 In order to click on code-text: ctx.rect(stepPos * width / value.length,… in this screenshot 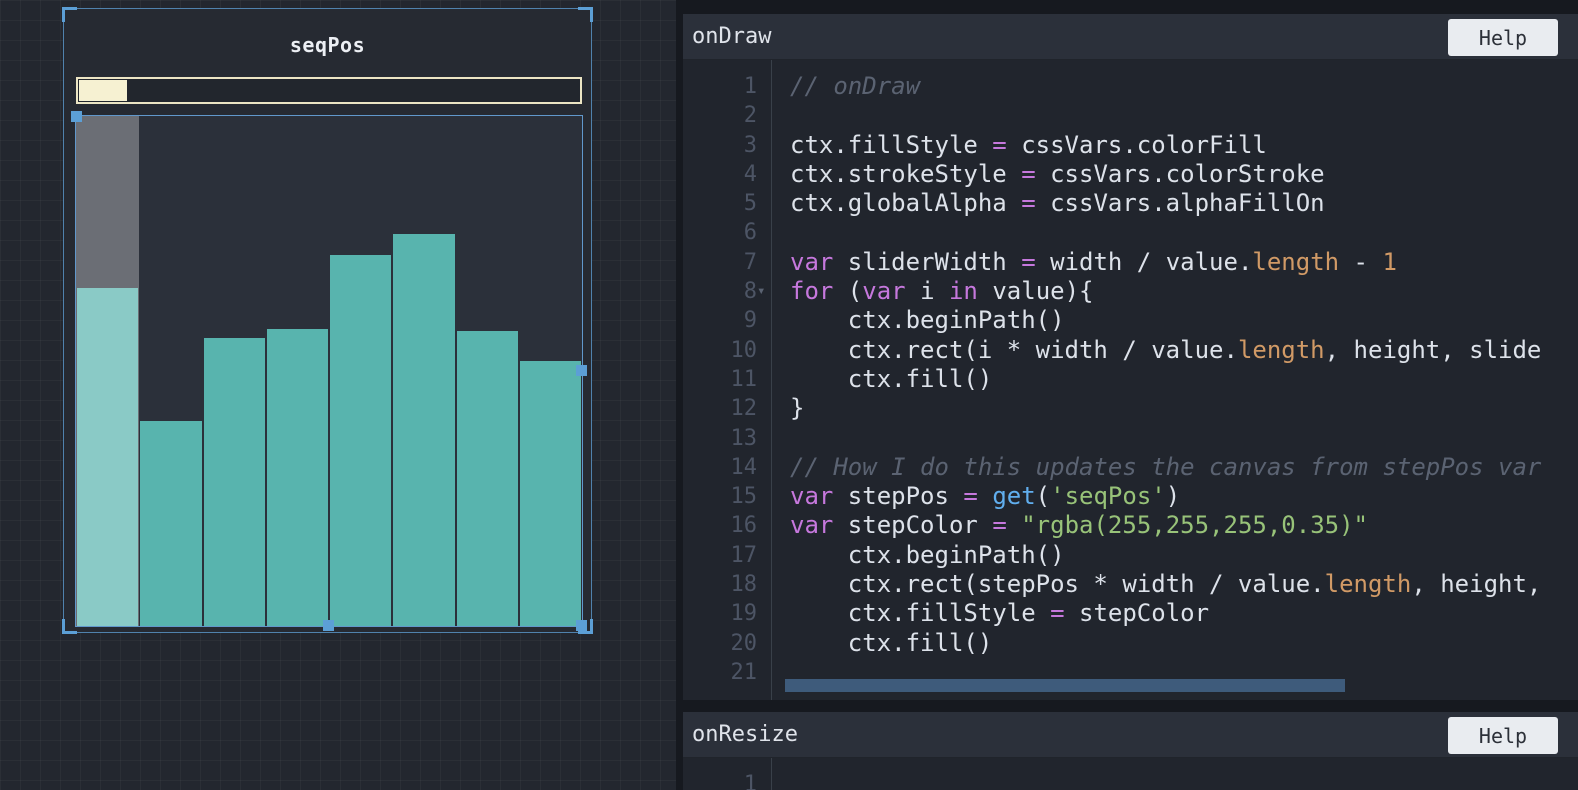, I will do `click(1166, 584)`.